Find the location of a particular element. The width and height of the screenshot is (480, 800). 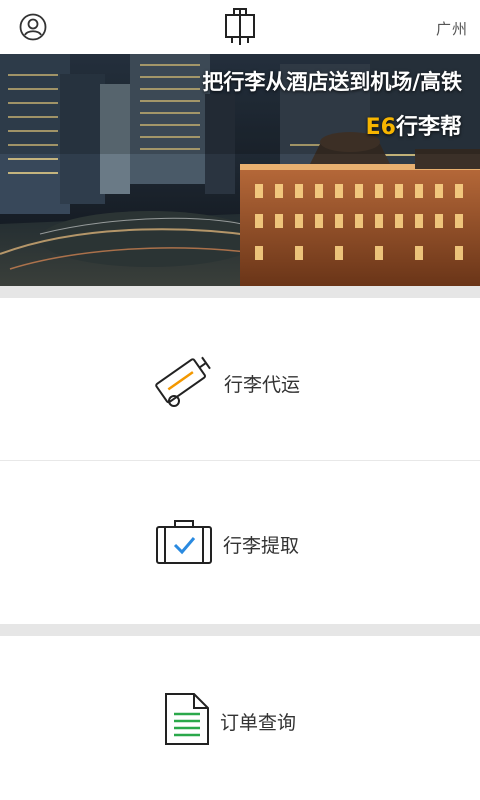

suitcase-check-icon is located at coordinates (184, 544).